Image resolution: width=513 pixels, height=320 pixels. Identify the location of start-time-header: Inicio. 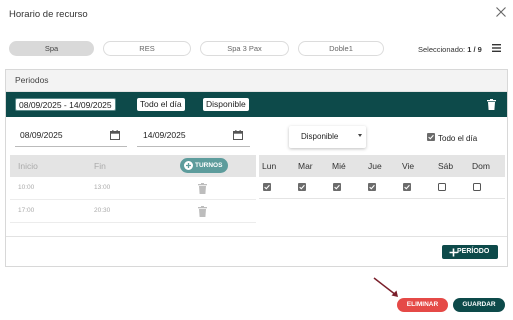
(28, 166).